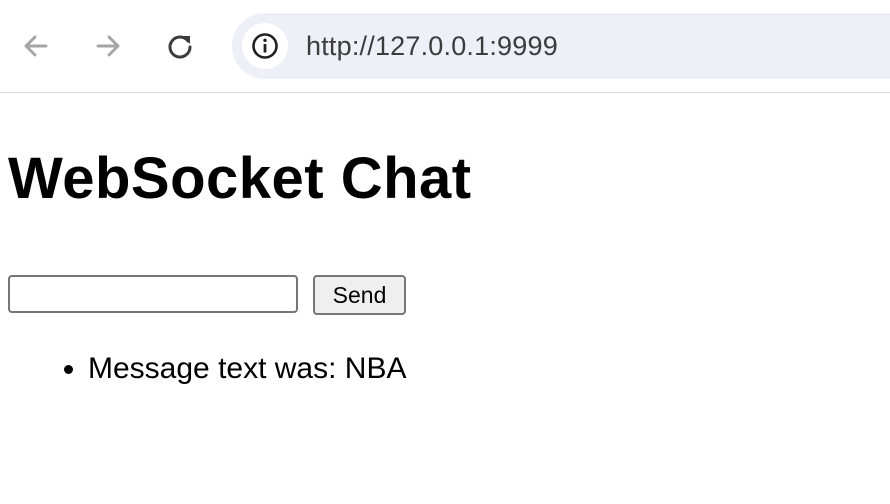 This screenshot has height=504, width=890. I want to click on site-info-button, so click(265, 46).